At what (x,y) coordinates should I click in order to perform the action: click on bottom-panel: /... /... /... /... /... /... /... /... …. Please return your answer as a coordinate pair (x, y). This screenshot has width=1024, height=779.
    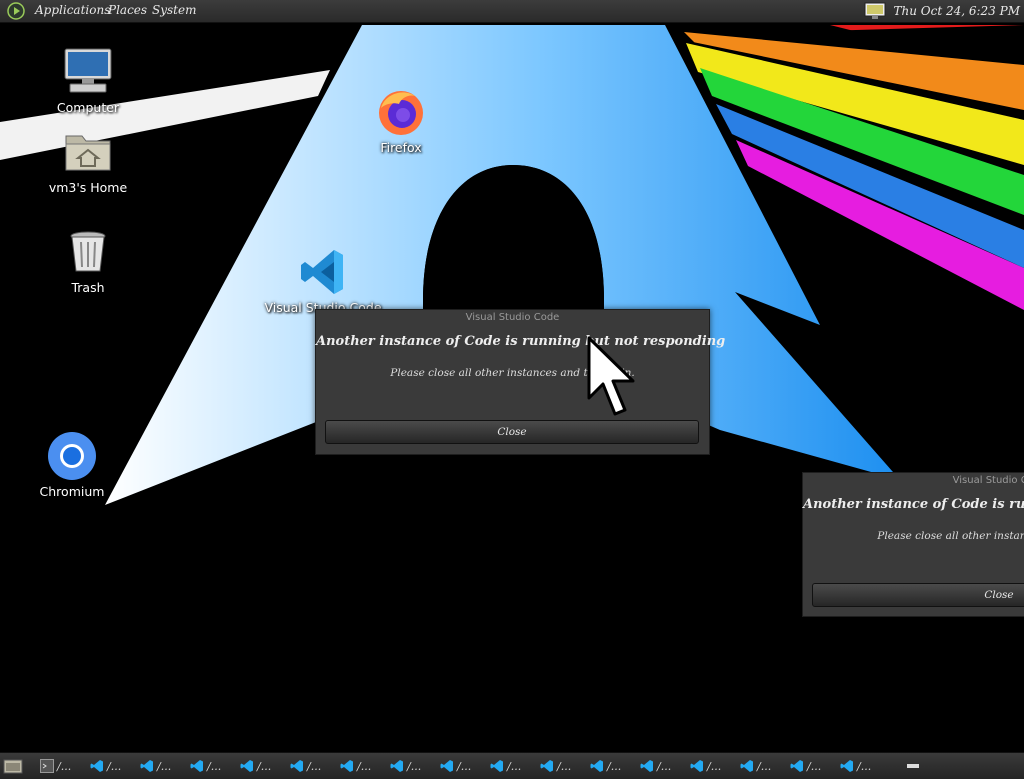
    Looking at the image, I should click on (512, 765).